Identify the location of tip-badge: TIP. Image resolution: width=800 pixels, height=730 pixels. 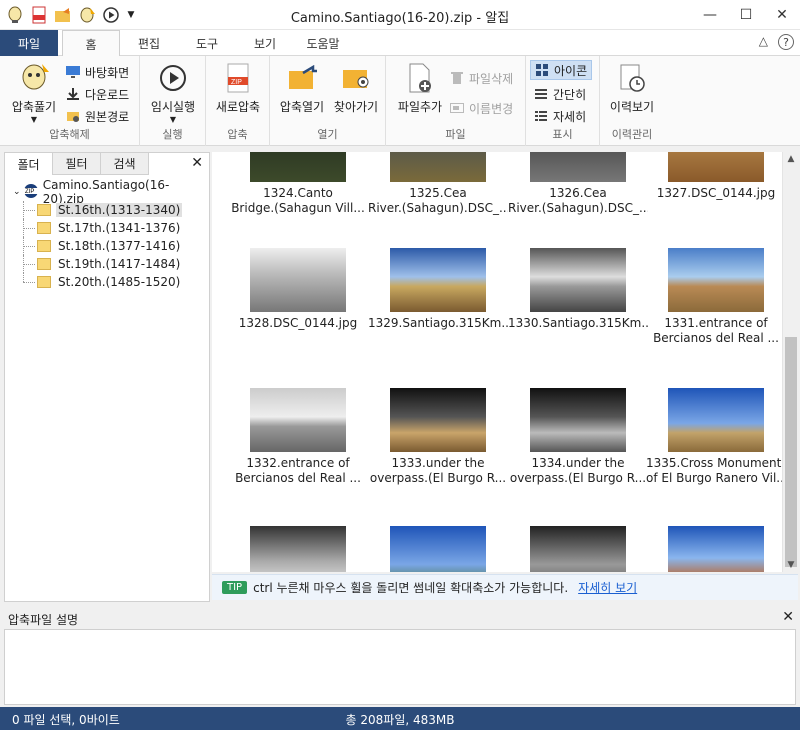
(235, 587).